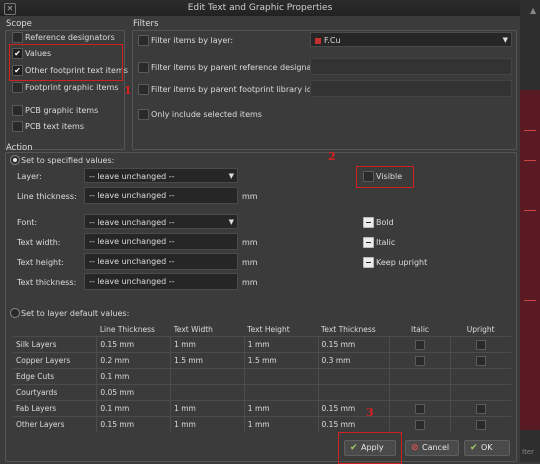 The height and width of the screenshot is (464, 540). I want to click on specified-values-radio, so click(15, 160).